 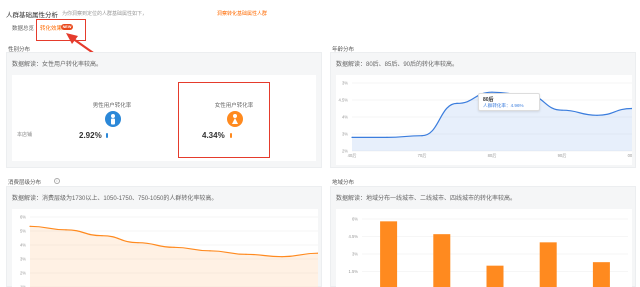 What do you see at coordinates (113, 119) in the screenshot?
I see `male-icon` at bounding box center [113, 119].